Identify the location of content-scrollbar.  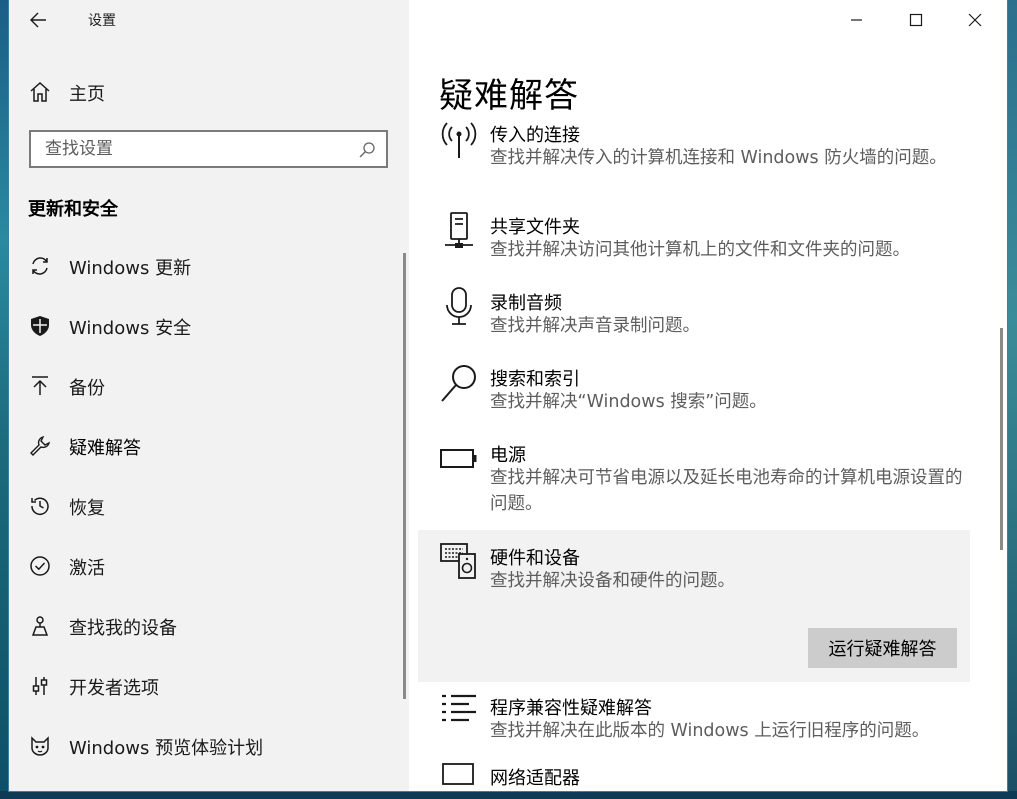
(1001, 439).